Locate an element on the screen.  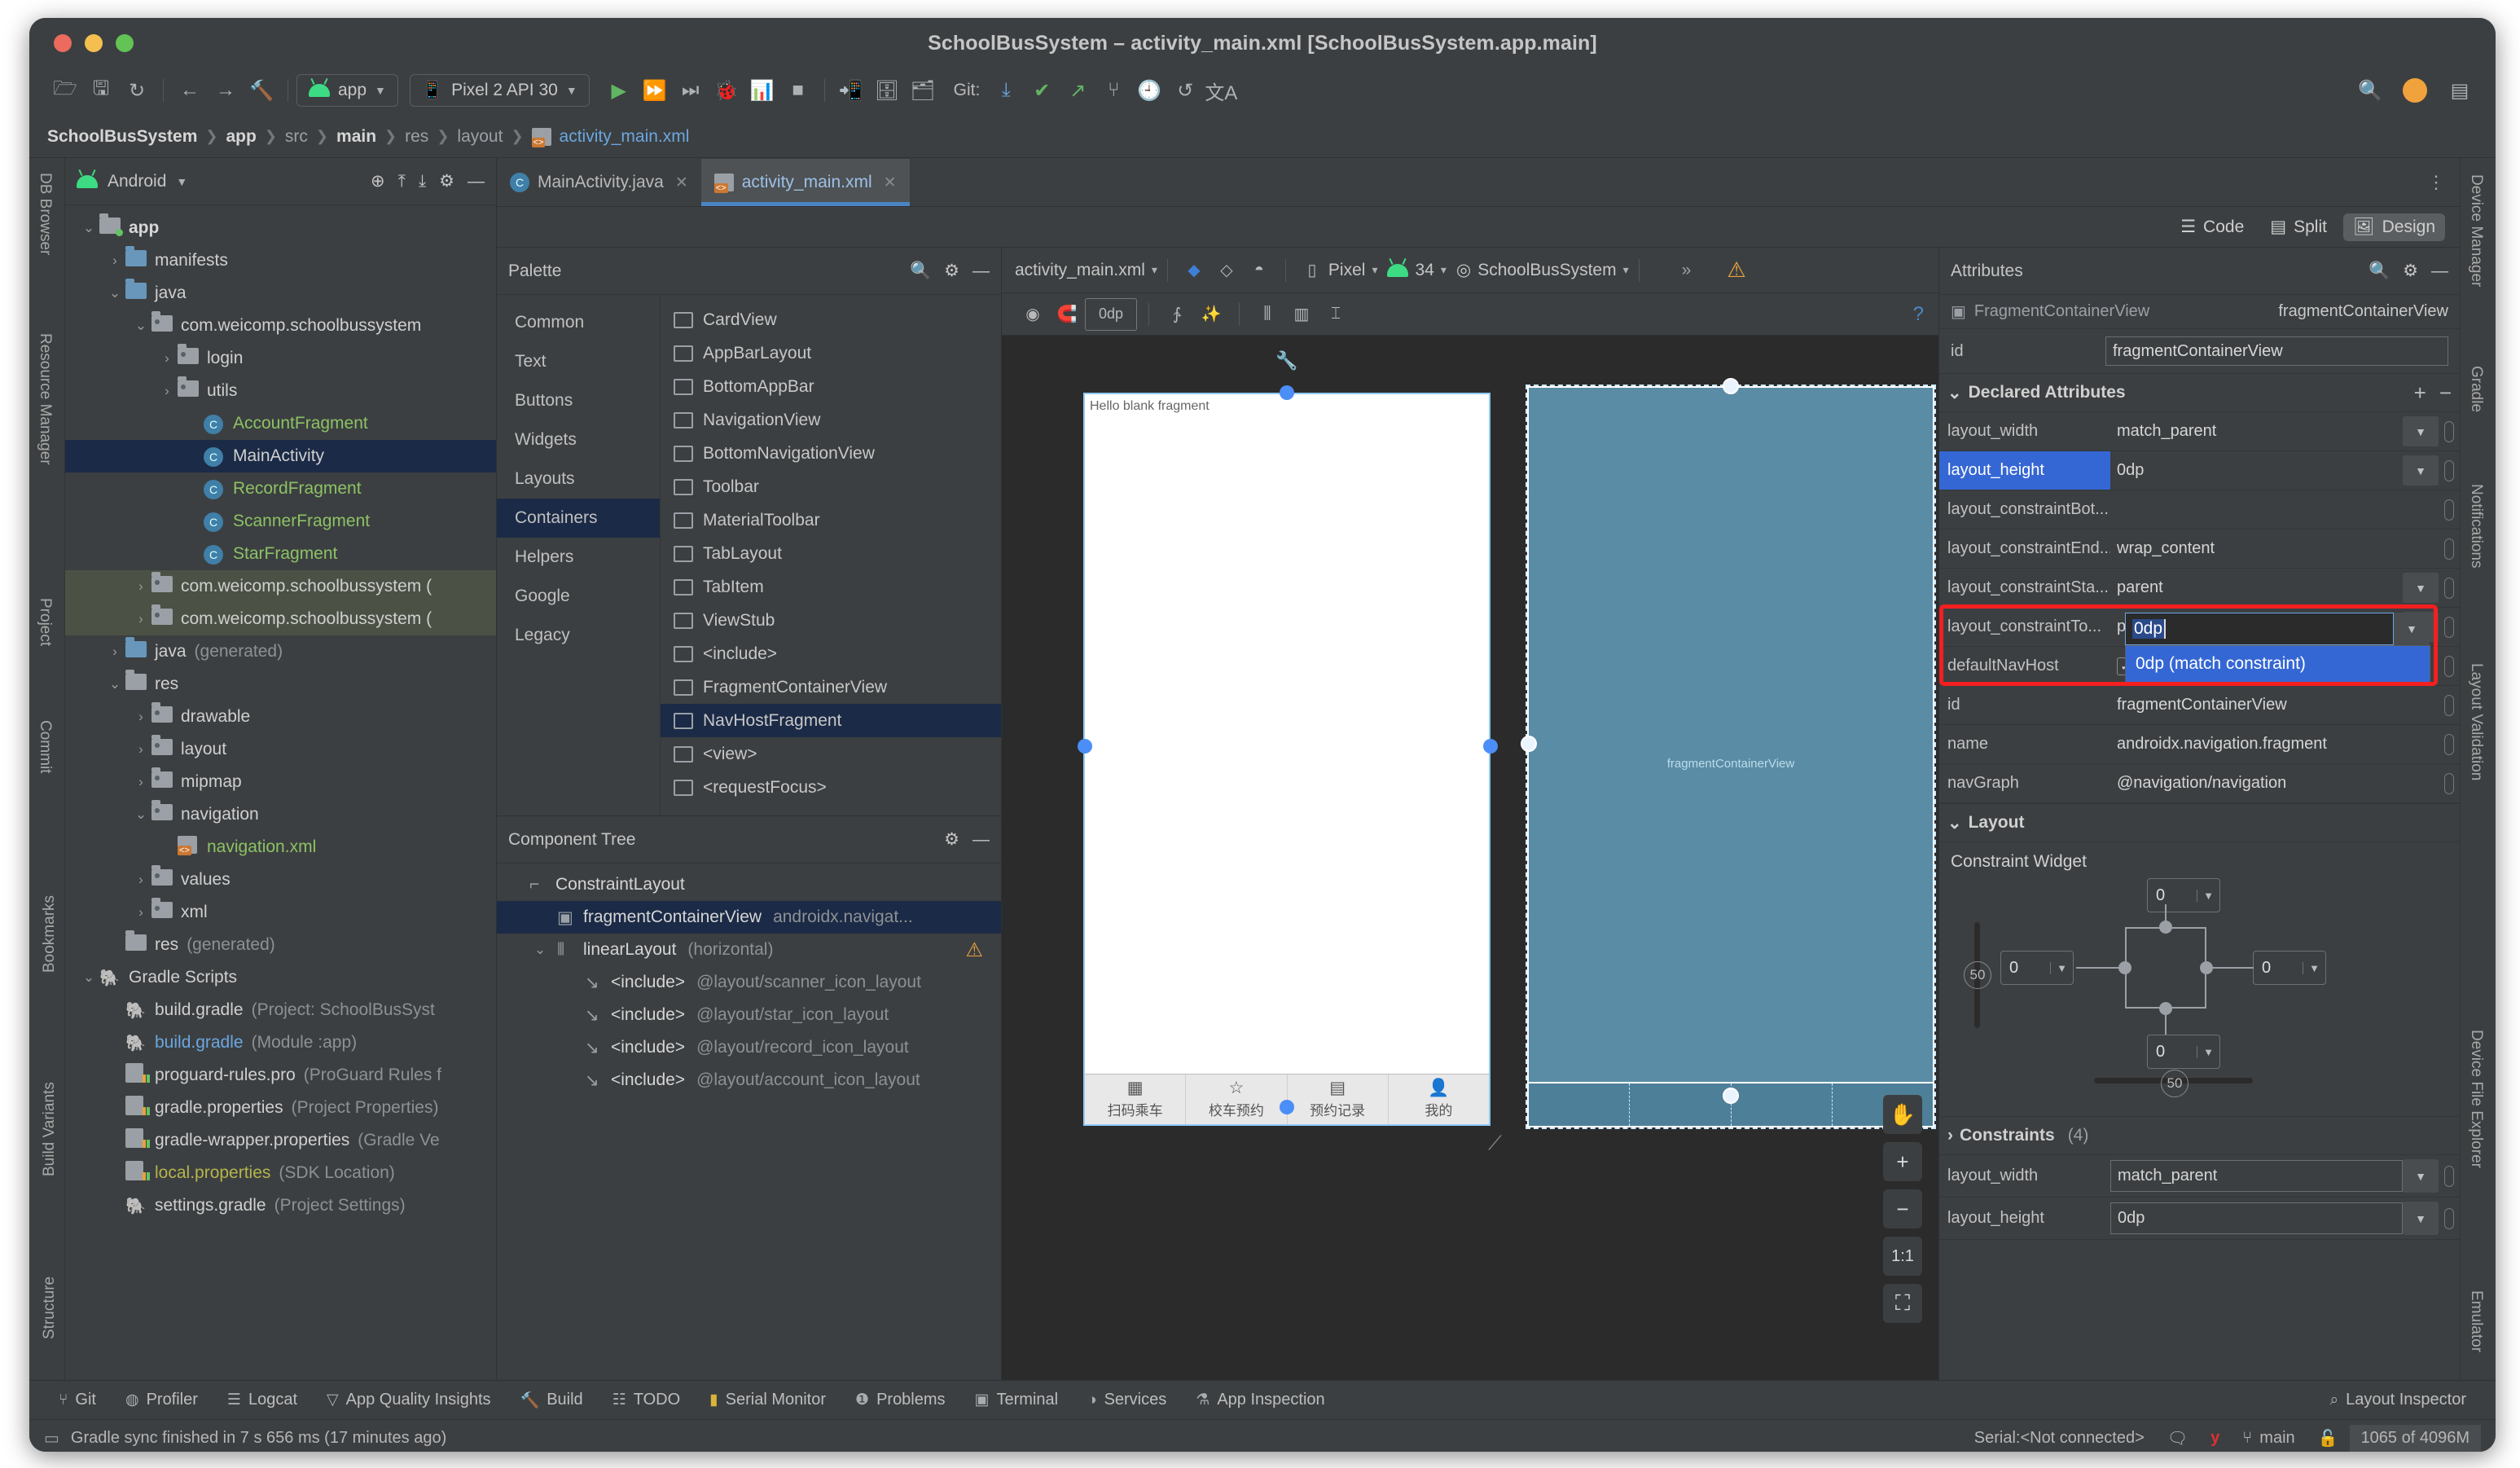
search-icon: 🔍 is located at coordinates (2370, 90).